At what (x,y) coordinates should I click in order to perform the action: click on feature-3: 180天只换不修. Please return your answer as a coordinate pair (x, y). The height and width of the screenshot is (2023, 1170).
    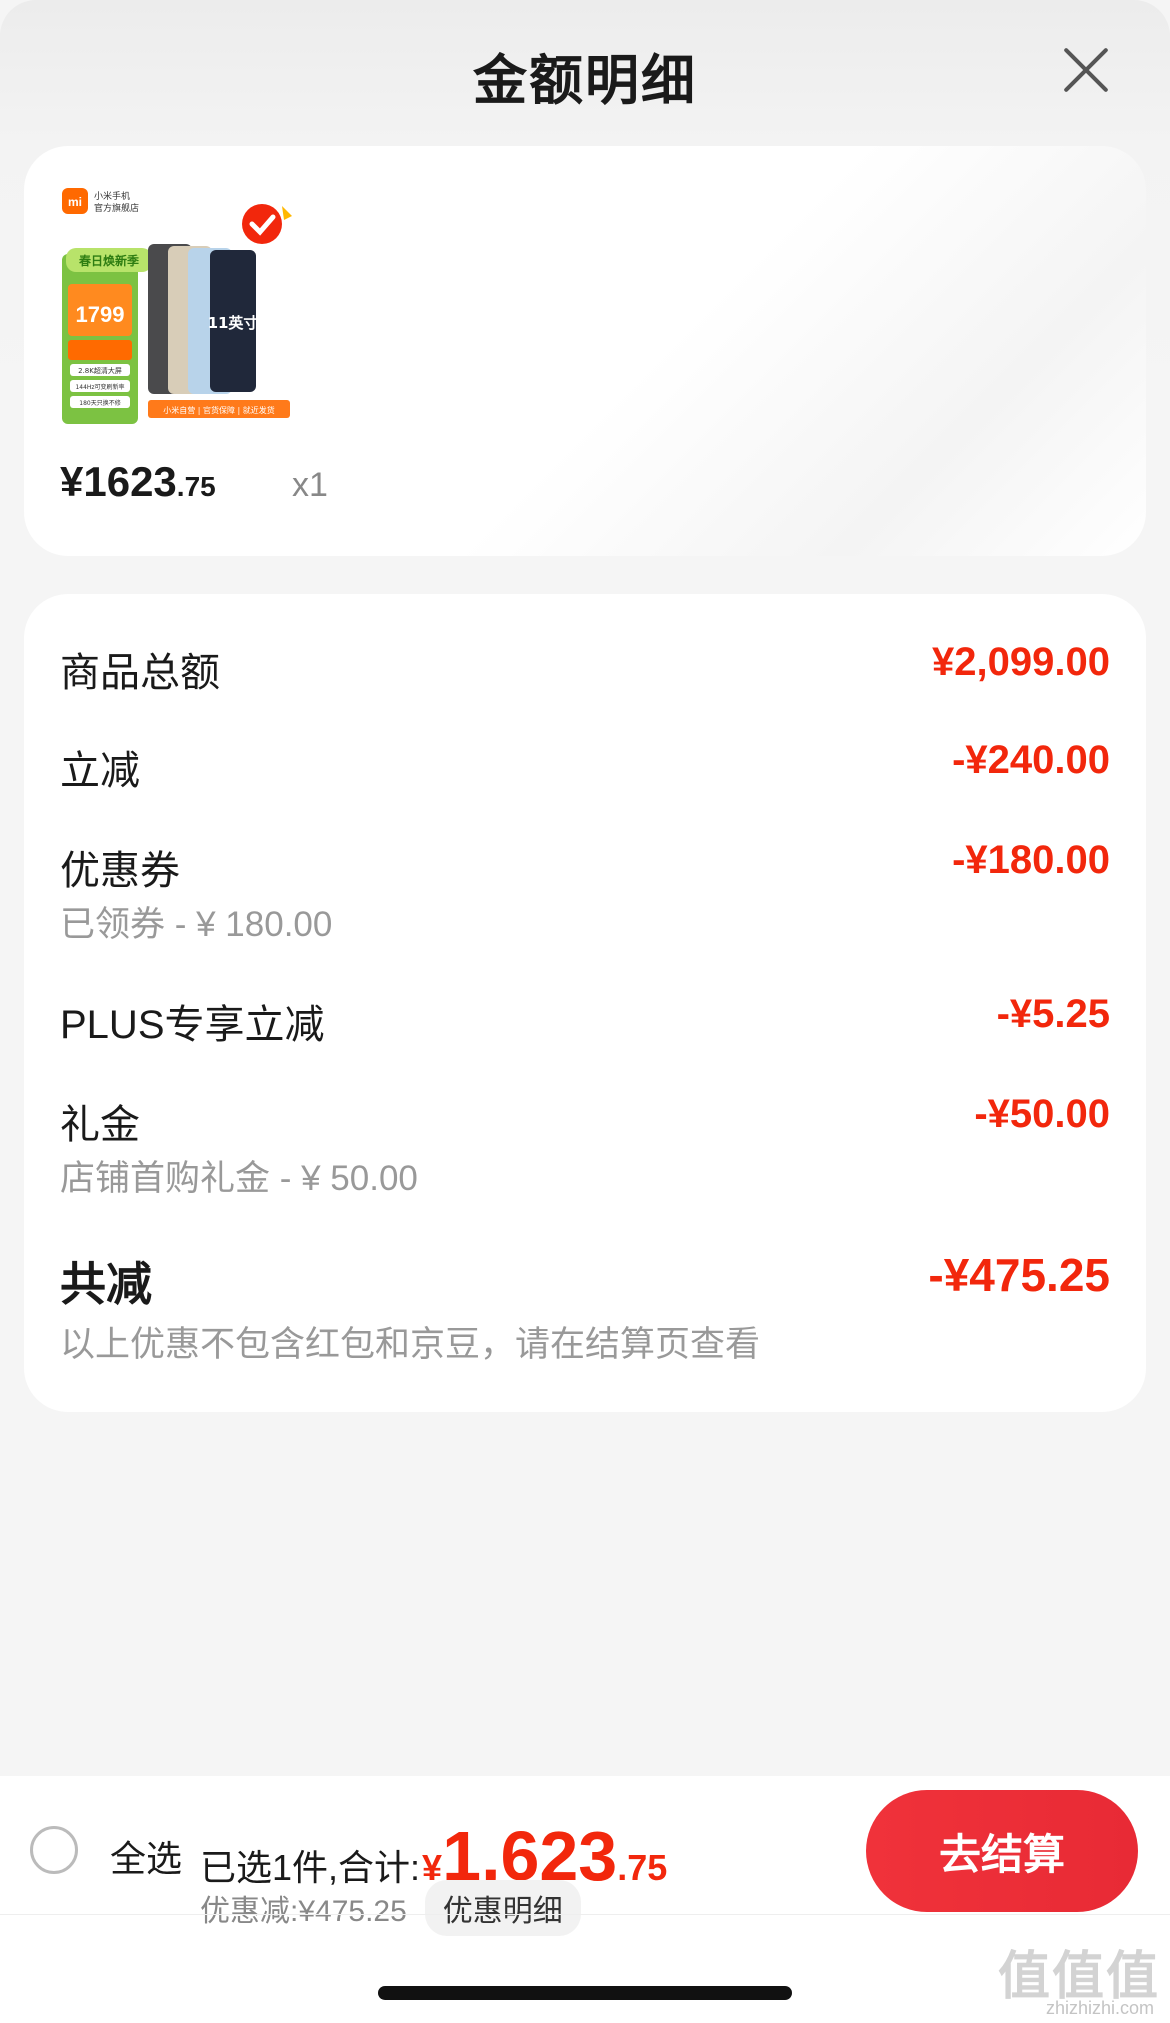
    Looking at the image, I should click on (99, 403).